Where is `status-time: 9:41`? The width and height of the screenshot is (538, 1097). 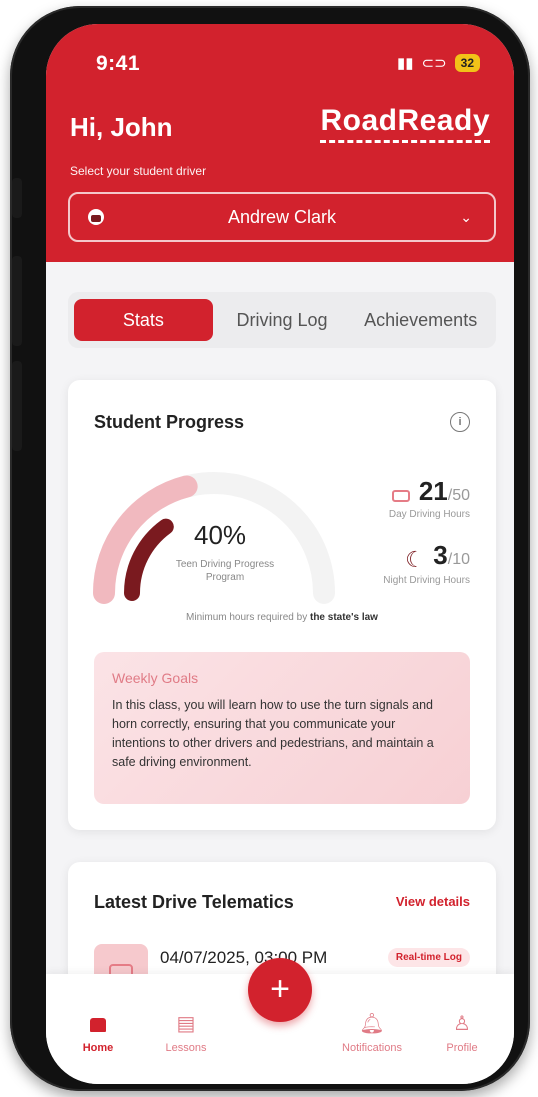
status-time: 9:41 is located at coordinates (118, 63).